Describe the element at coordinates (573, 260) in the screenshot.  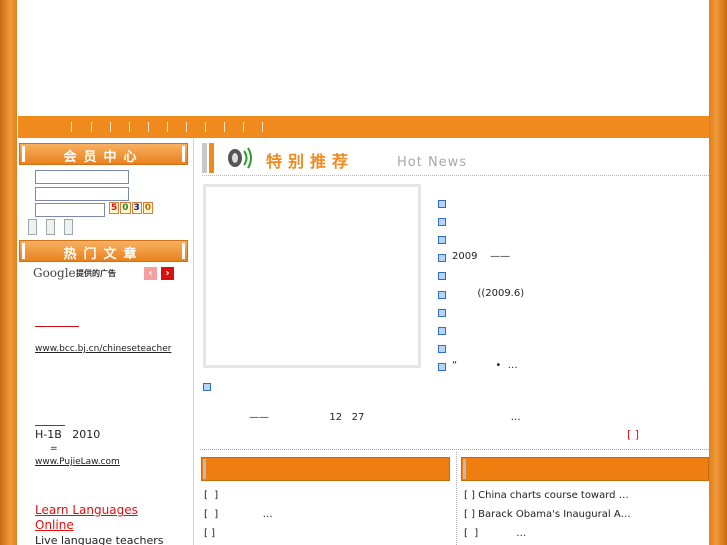
I see `news-item: 2009 ——` at that location.